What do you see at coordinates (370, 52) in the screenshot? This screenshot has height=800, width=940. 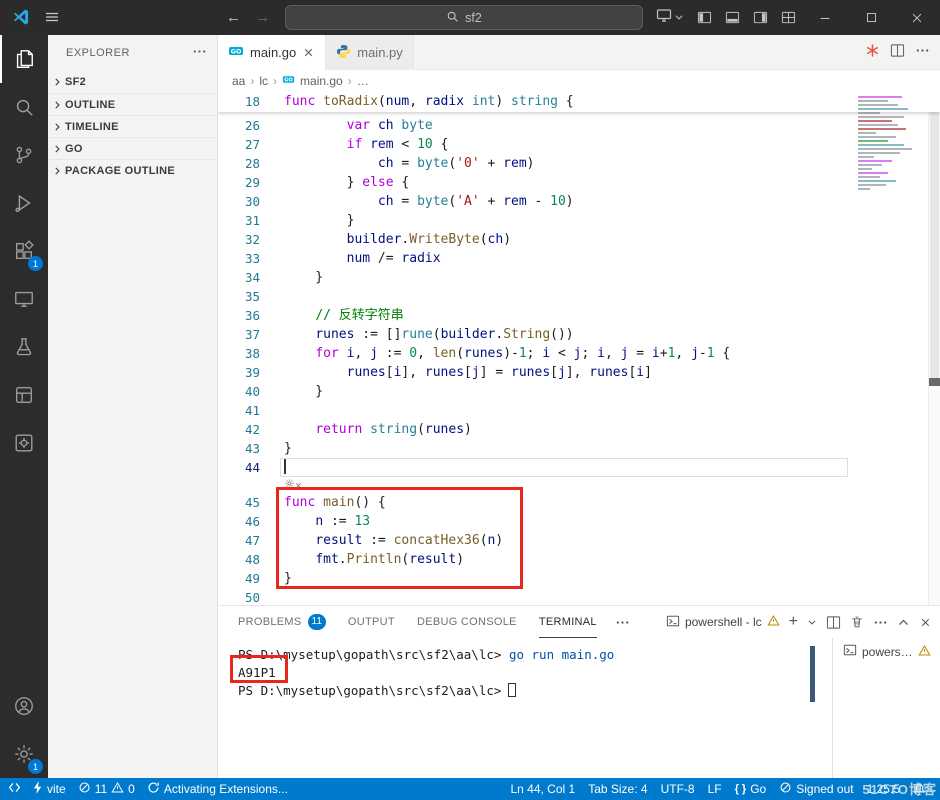 I see `tab-main-py: main.py` at bounding box center [370, 52].